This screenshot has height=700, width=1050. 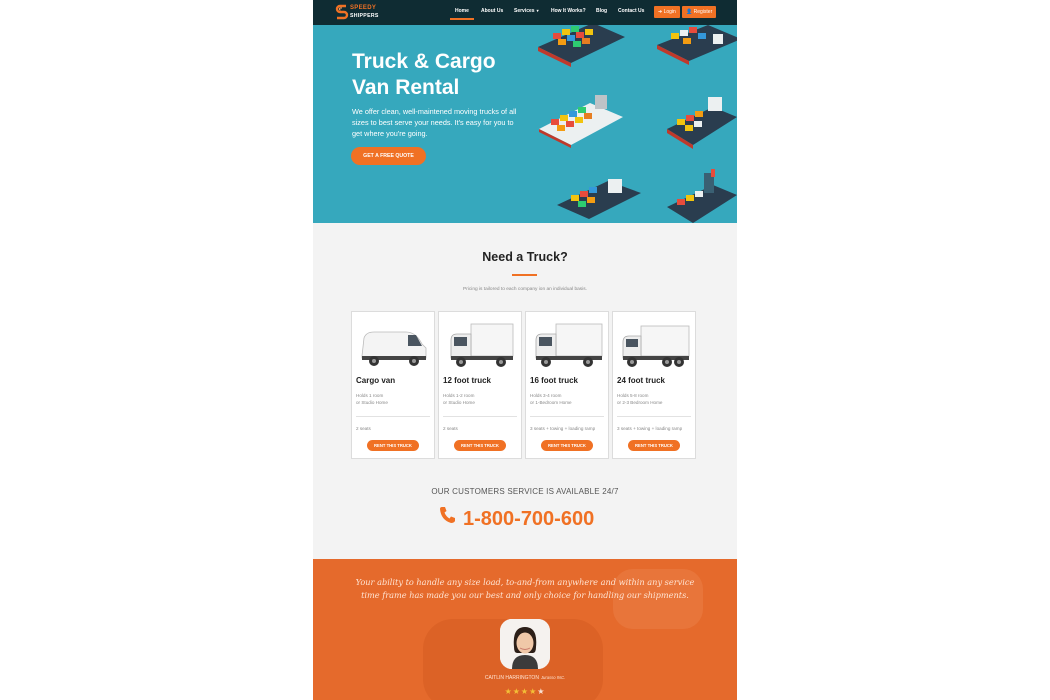 What do you see at coordinates (640, 402) in the screenshot?
I see `capacity-line-2: or 2-3 Bedroom Home` at bounding box center [640, 402].